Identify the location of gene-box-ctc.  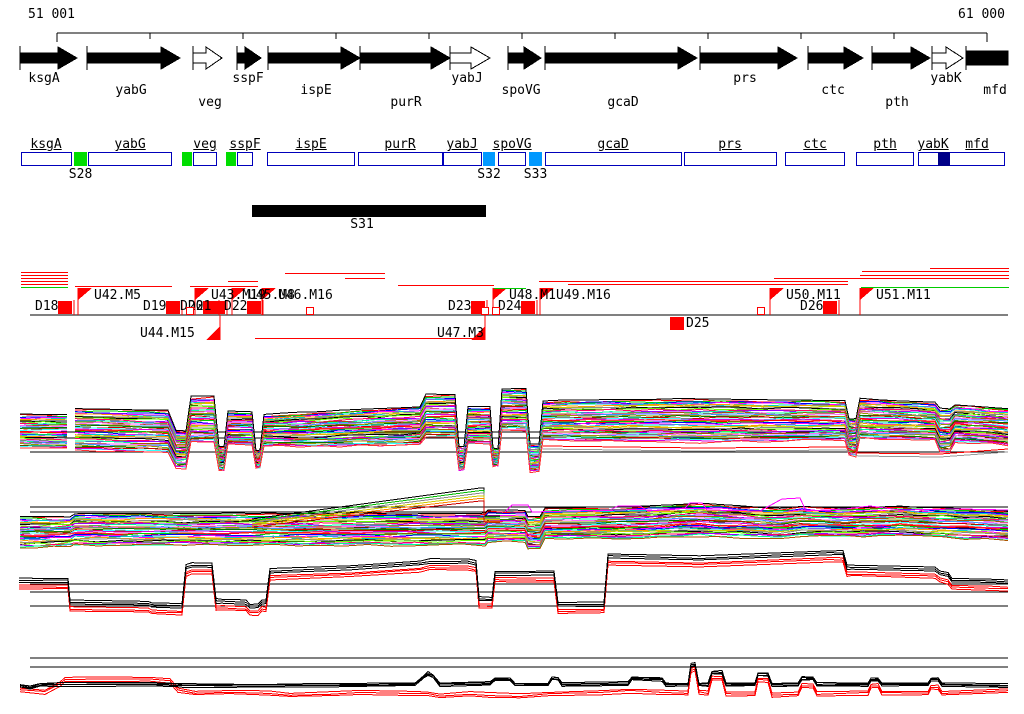
(815, 159).